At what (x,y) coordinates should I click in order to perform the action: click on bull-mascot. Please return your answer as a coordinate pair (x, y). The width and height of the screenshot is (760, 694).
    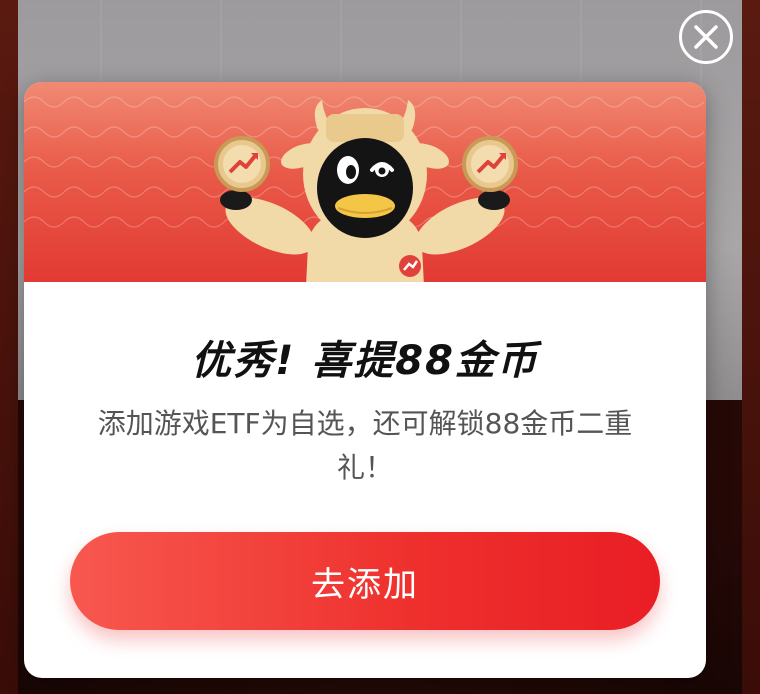
    Looking at the image, I should click on (366, 191).